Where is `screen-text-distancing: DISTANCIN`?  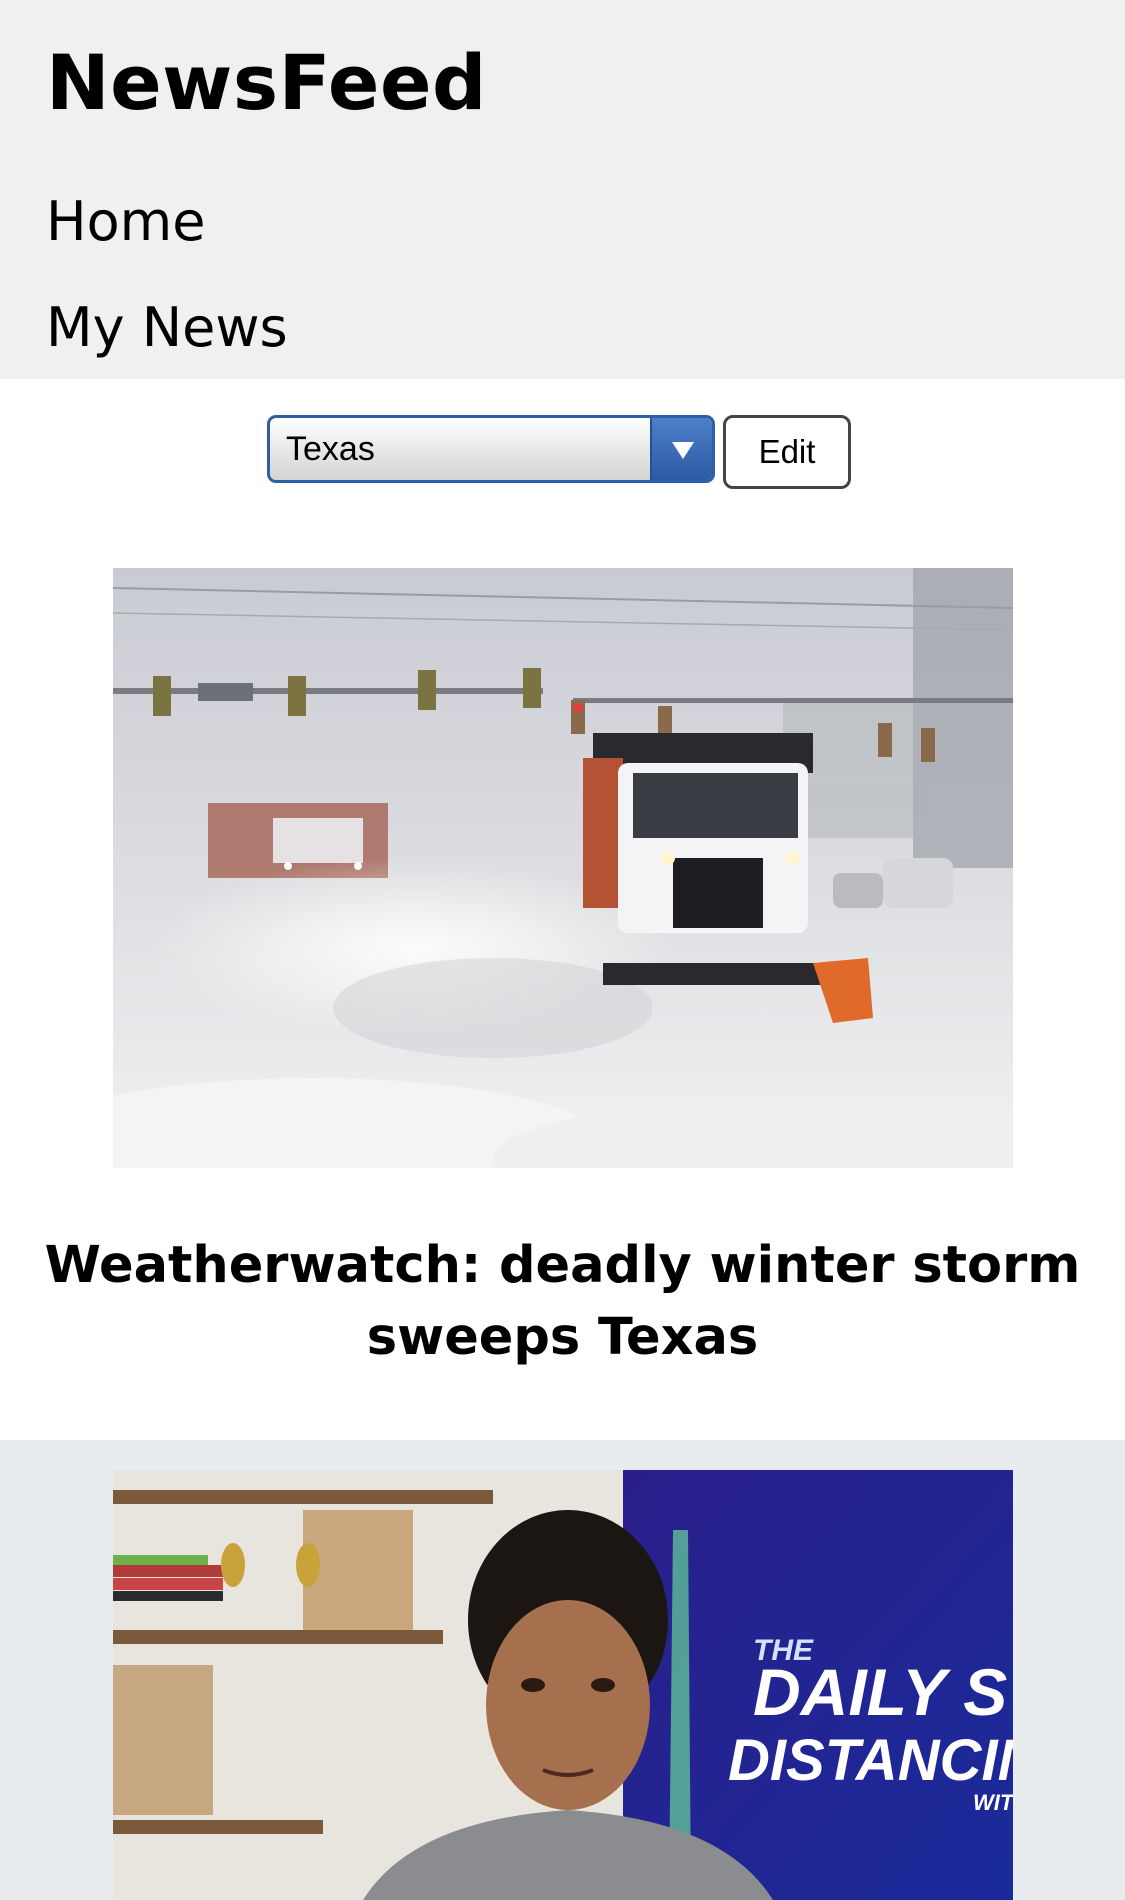
screen-text-distancing: DISTANCIN is located at coordinates (870, 1760).